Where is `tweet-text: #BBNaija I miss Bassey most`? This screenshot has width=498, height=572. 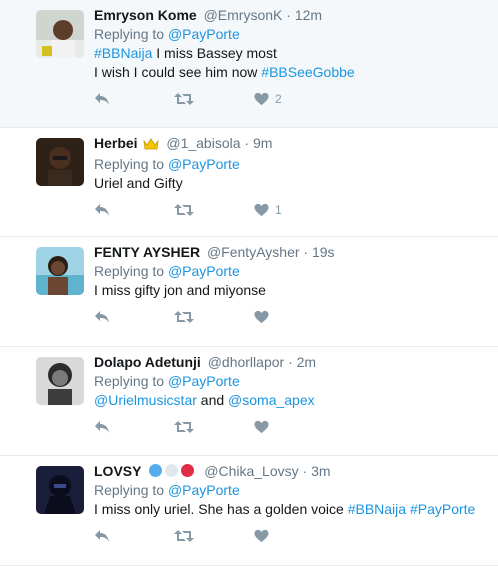
tweet-text: #BBNaija I miss Bassey most is located at coordinates (290, 53).